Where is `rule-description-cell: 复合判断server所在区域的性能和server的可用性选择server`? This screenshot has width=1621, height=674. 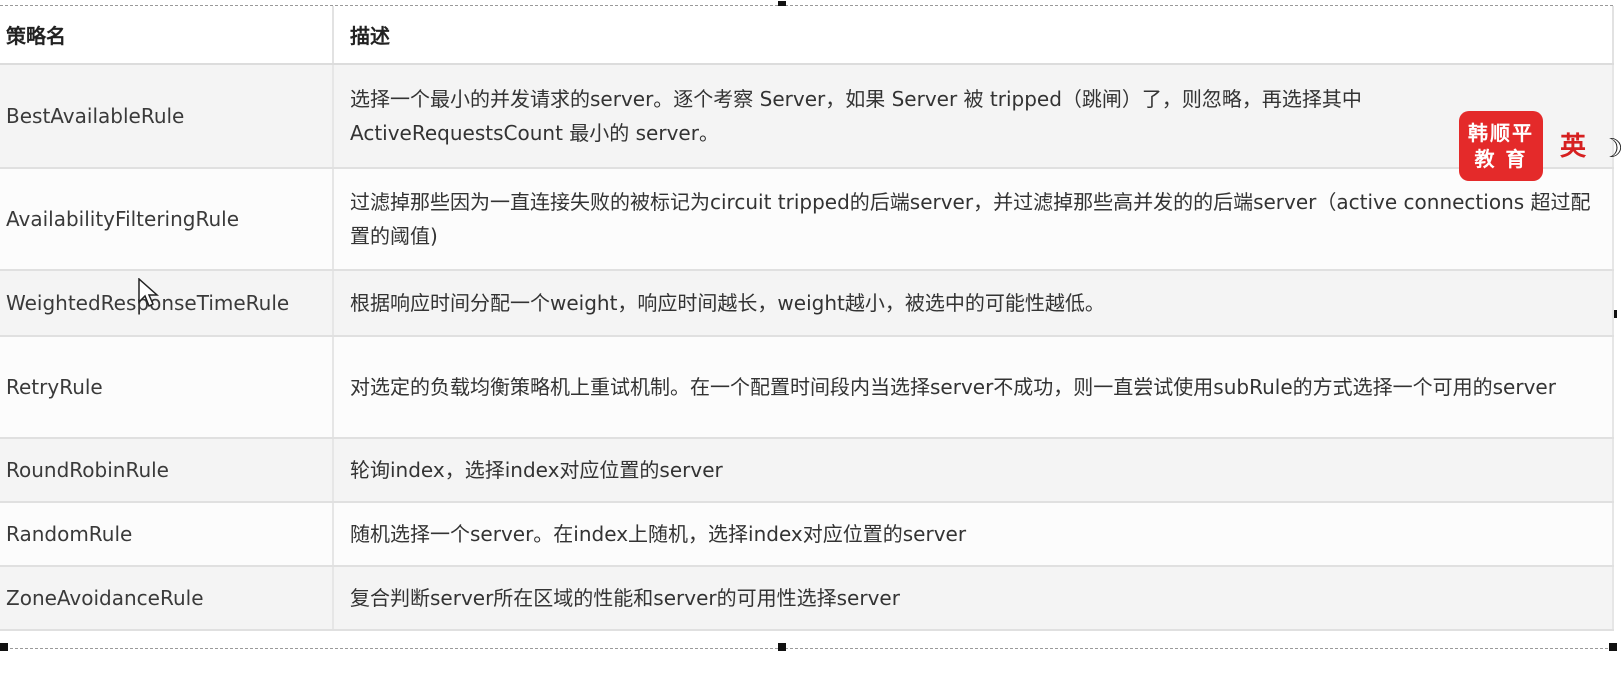
rule-description-cell: 复合判断server所在区域的性能和server的可用性选择server is located at coordinates (973, 598).